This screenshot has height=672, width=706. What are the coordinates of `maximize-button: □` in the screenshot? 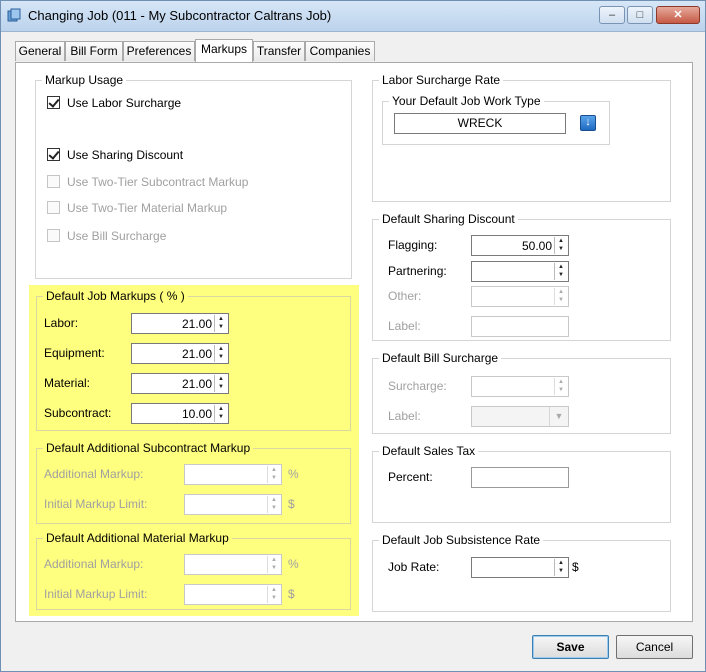 It's located at (640, 15).